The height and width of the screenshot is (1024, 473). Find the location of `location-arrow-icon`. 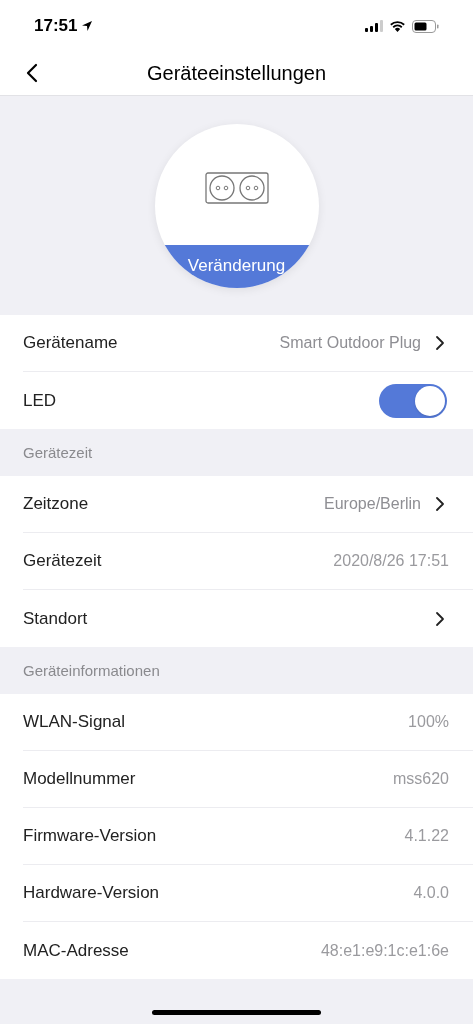

location-arrow-icon is located at coordinates (87, 26).